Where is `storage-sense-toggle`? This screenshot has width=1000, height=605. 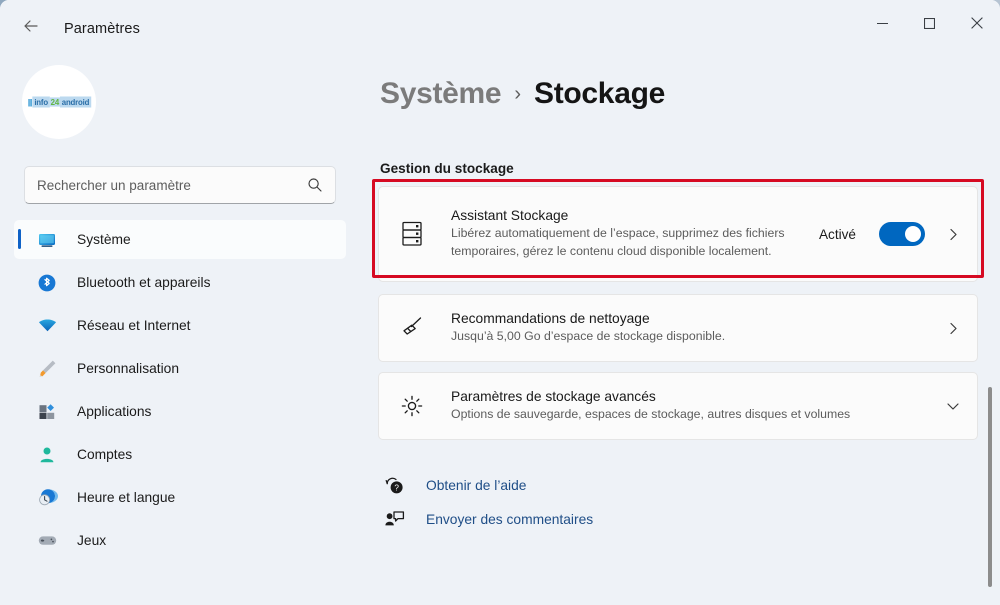 storage-sense-toggle is located at coordinates (902, 234).